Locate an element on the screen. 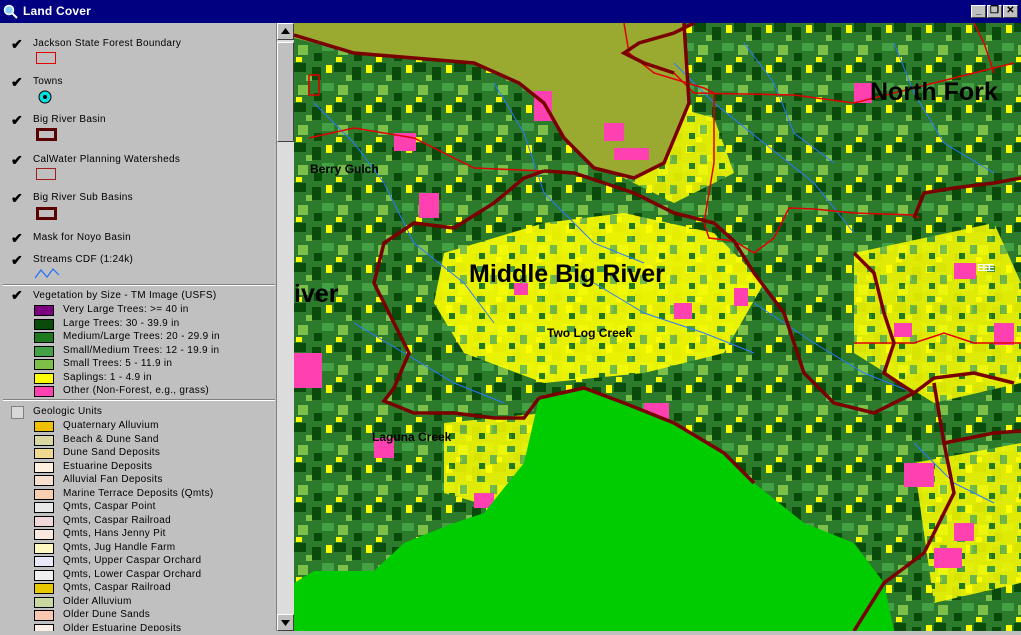  map-label-berry-gulch: Berry Gulch is located at coordinates (344, 169).